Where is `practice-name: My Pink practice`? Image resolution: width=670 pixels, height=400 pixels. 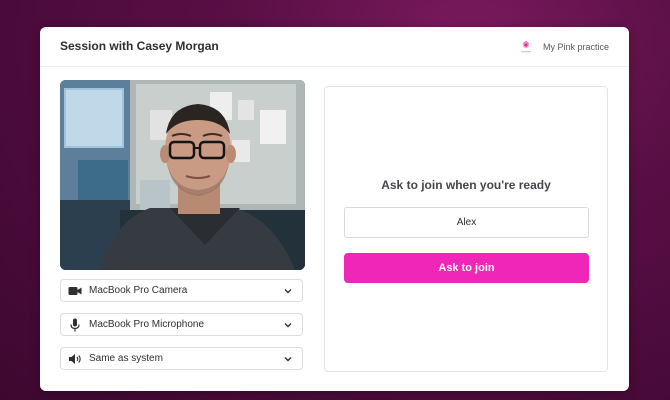 practice-name: My Pink practice is located at coordinates (575, 47).